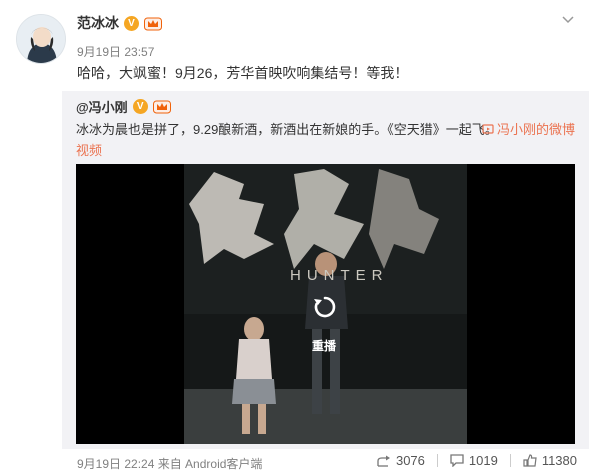 This screenshot has height=475, width=589. I want to click on repost-author: @冯小刚 V, so click(123, 106).